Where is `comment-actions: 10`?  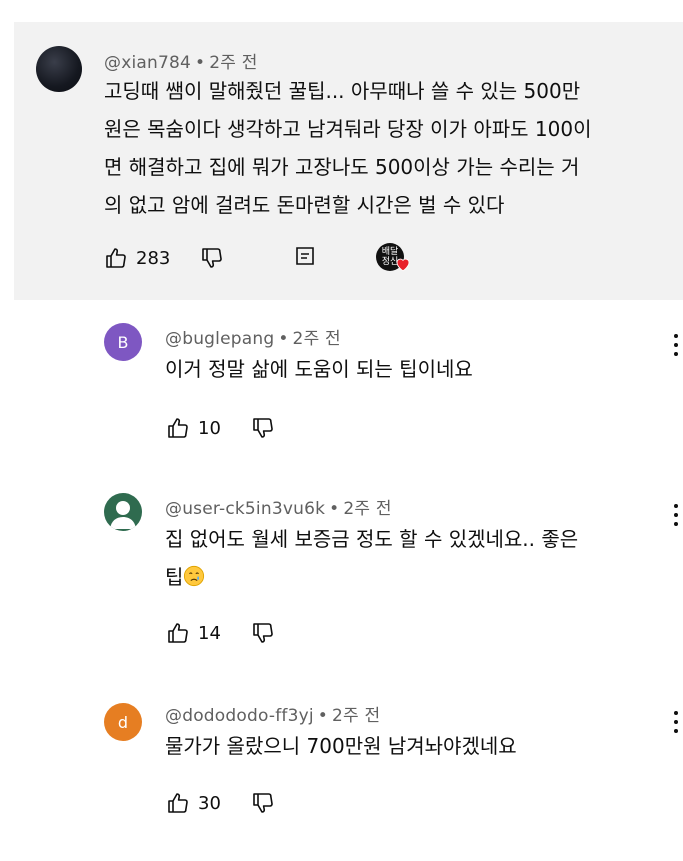
comment-actions: 10 is located at coordinates (220, 428).